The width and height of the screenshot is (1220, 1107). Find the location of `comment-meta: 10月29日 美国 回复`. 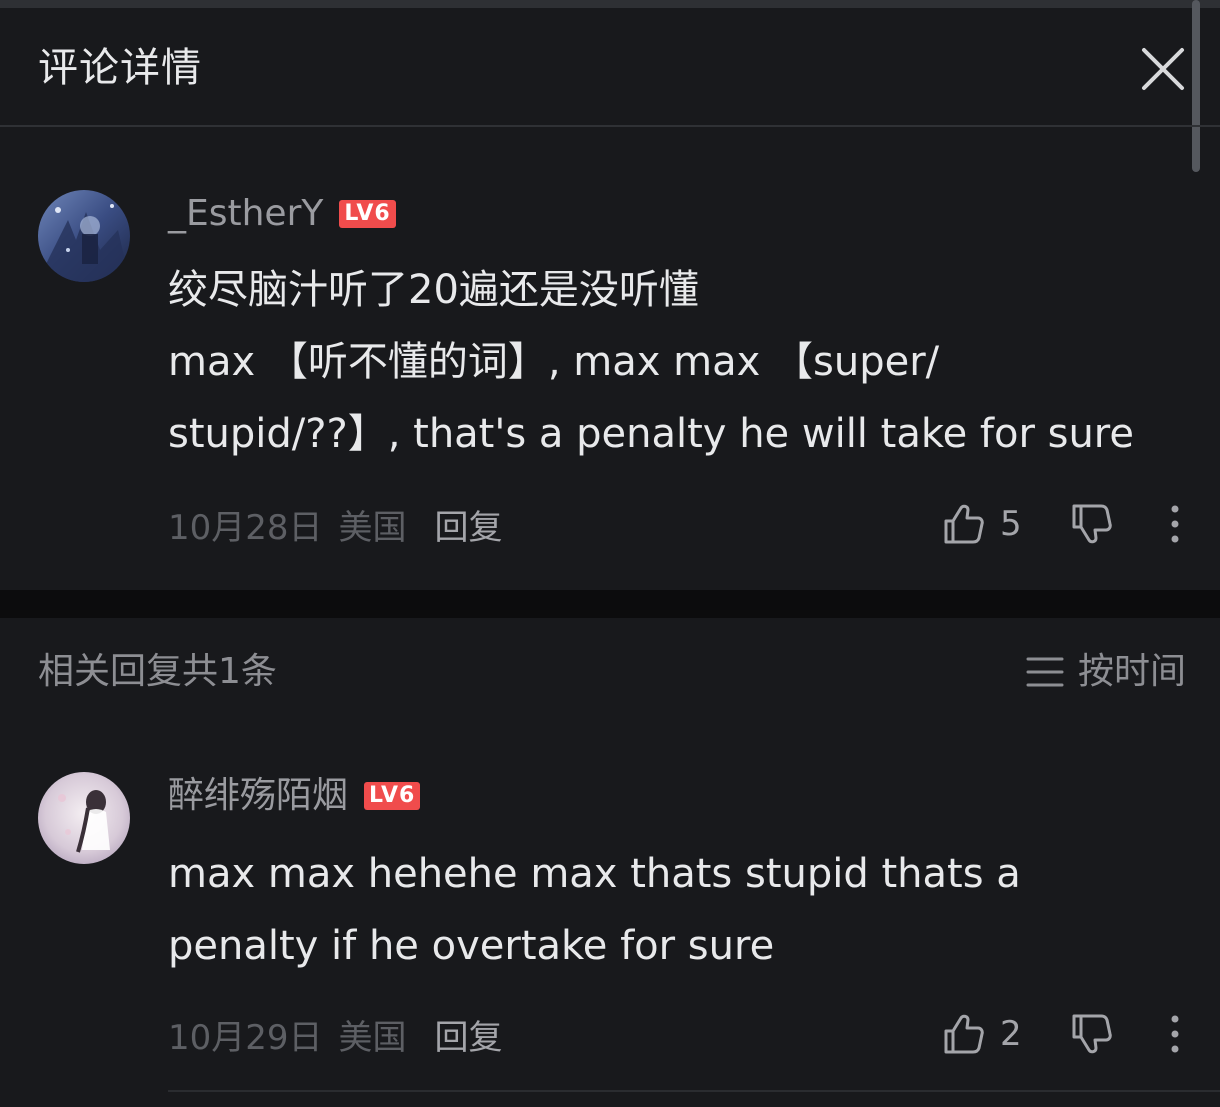

comment-meta: 10月29日 美国 回复 is located at coordinates (335, 1034).